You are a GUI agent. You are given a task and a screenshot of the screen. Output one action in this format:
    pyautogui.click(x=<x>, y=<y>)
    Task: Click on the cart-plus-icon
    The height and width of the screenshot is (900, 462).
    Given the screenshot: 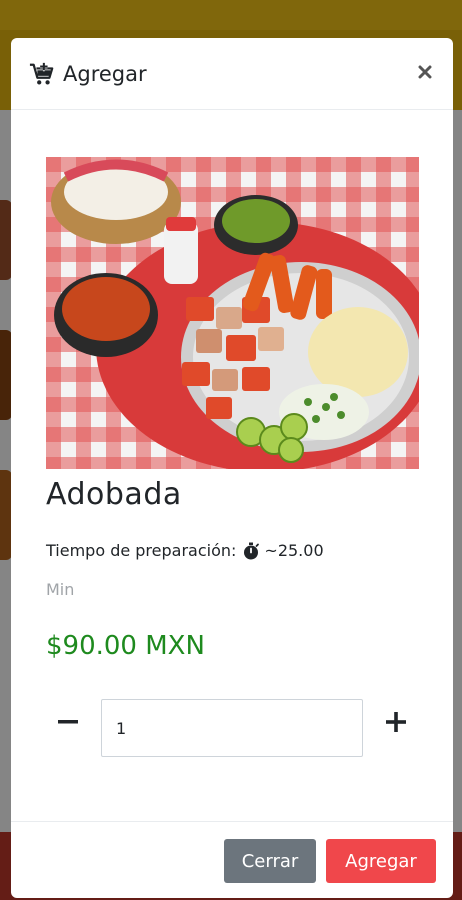 What is the action you would take?
    pyautogui.click(x=41, y=73)
    